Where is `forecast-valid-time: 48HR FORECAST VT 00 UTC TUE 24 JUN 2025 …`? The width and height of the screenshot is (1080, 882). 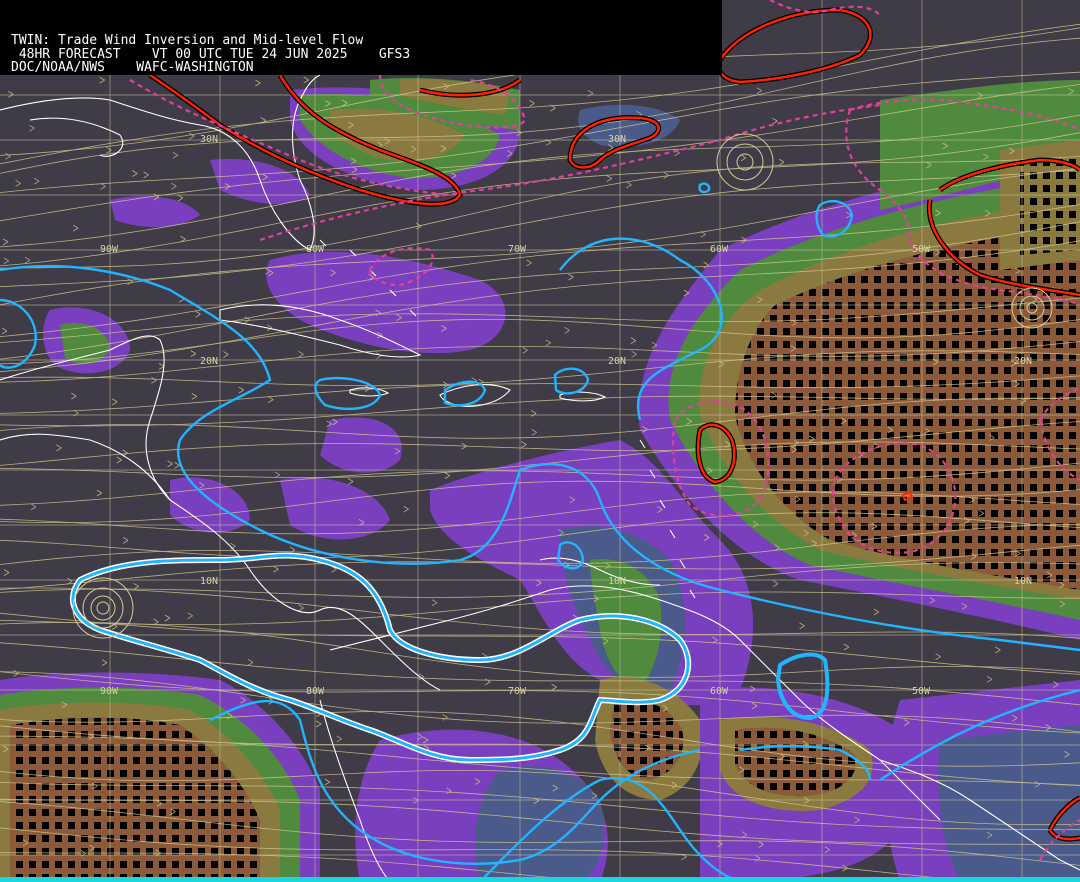 forecast-valid-time: 48HR FORECAST VT 00 UTC TUE 24 JUN 2025 … is located at coordinates (211, 54).